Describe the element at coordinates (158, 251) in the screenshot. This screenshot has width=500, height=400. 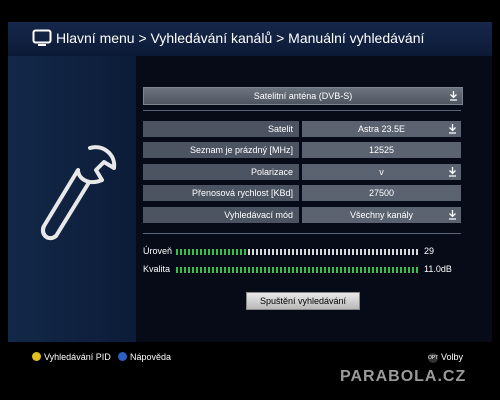
I see `level-label: Úroveň` at that location.